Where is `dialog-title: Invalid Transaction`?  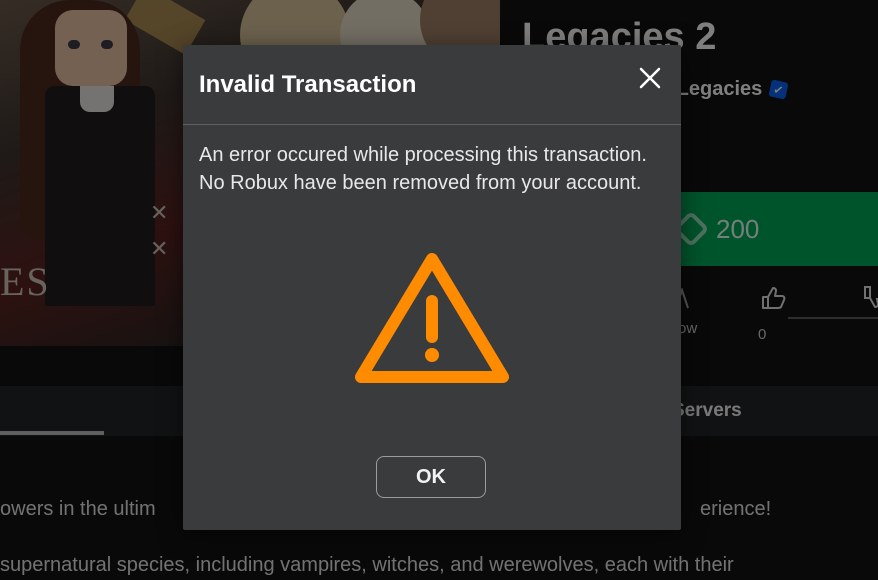
dialog-title: Invalid Transaction is located at coordinates (308, 84).